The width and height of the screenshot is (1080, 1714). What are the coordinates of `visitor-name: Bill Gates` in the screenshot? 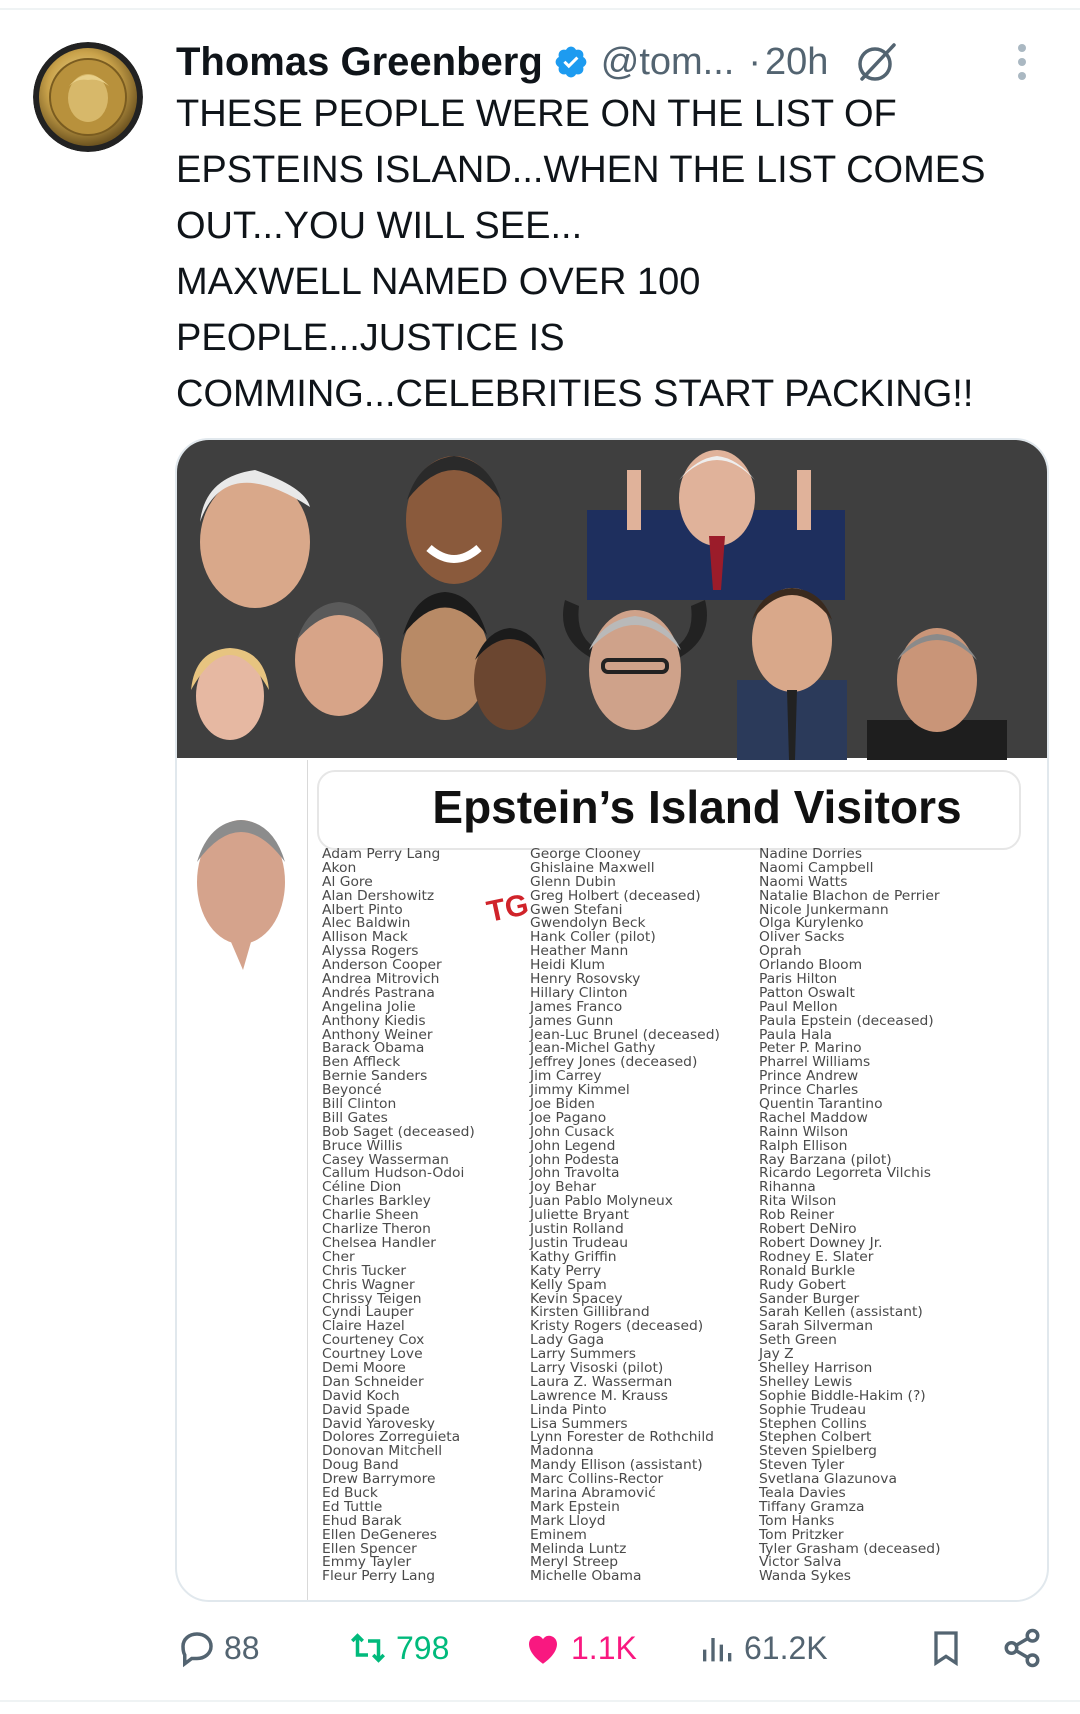 It's located at (355, 1118).